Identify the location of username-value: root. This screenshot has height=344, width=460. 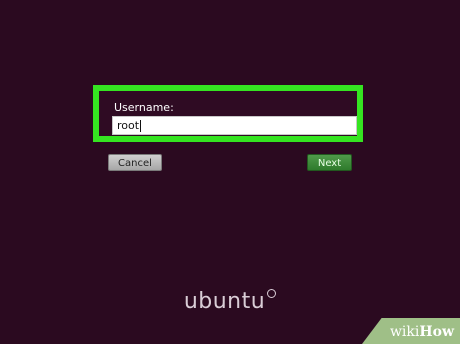
(128, 125).